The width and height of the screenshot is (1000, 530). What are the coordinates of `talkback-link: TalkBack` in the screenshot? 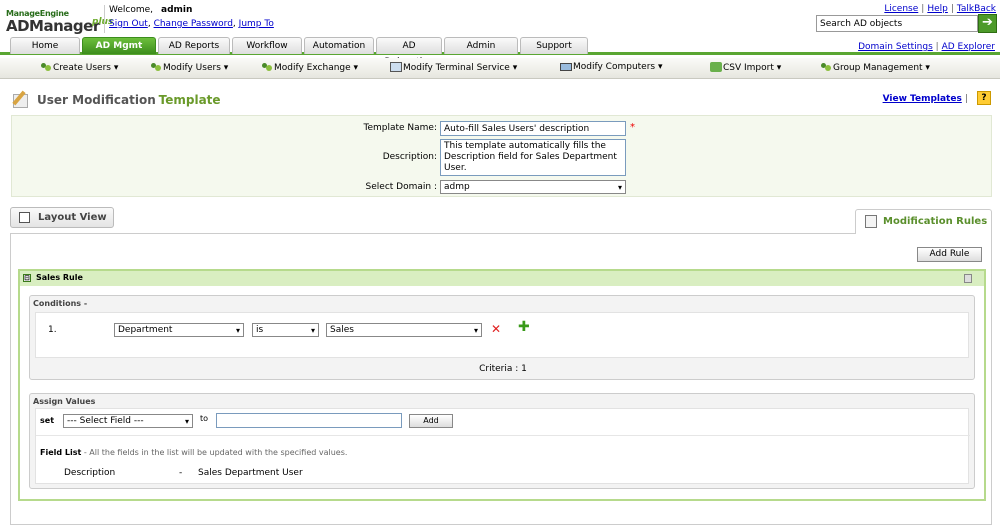 It's located at (976, 9).